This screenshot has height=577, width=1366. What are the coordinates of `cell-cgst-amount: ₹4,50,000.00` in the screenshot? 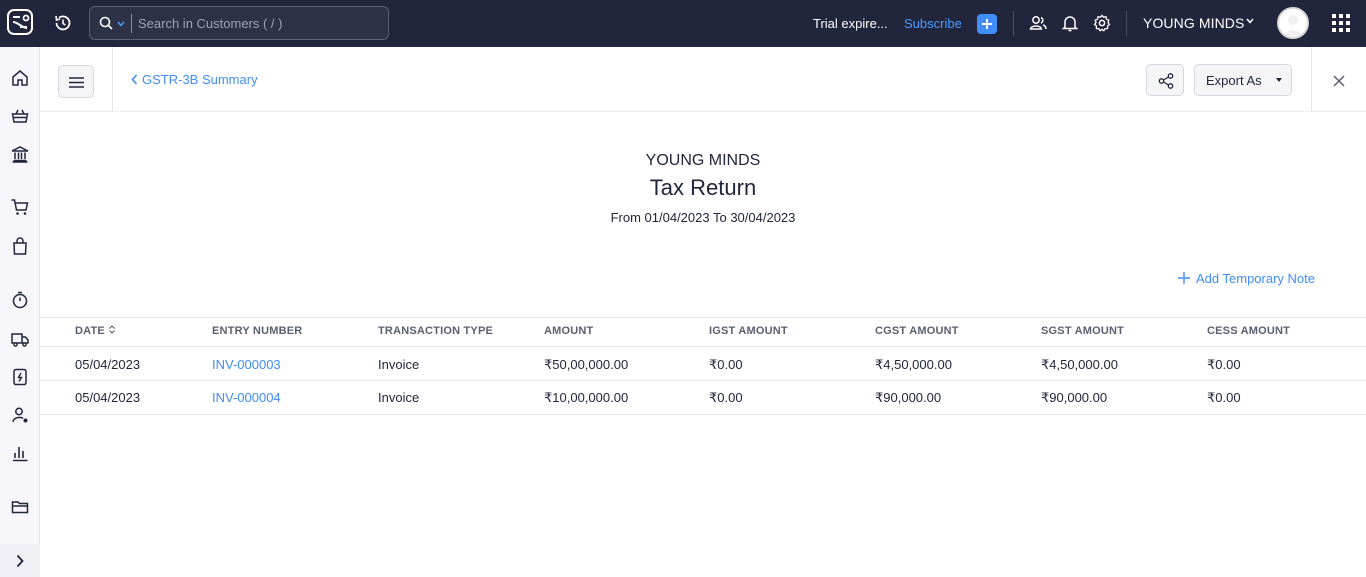 It's located at (913, 364).